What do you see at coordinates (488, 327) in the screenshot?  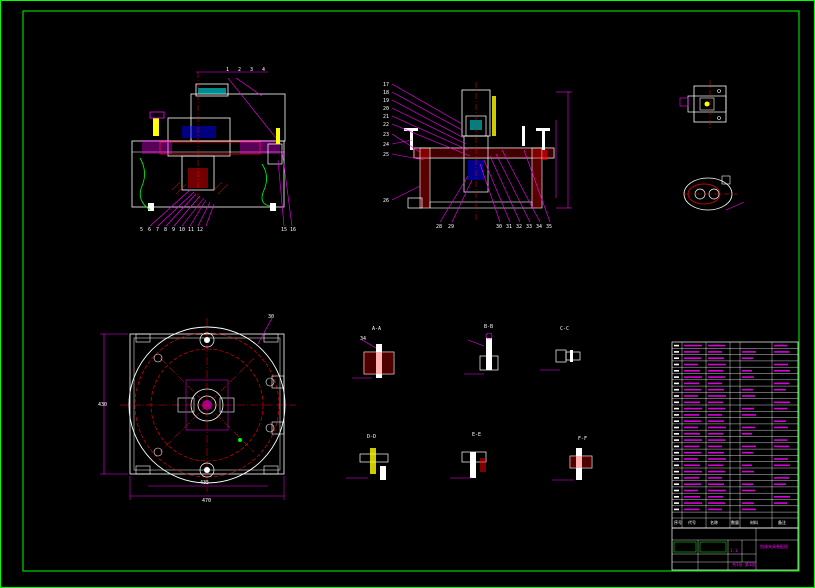 I see `section-label-b-b: B-B` at bounding box center [488, 327].